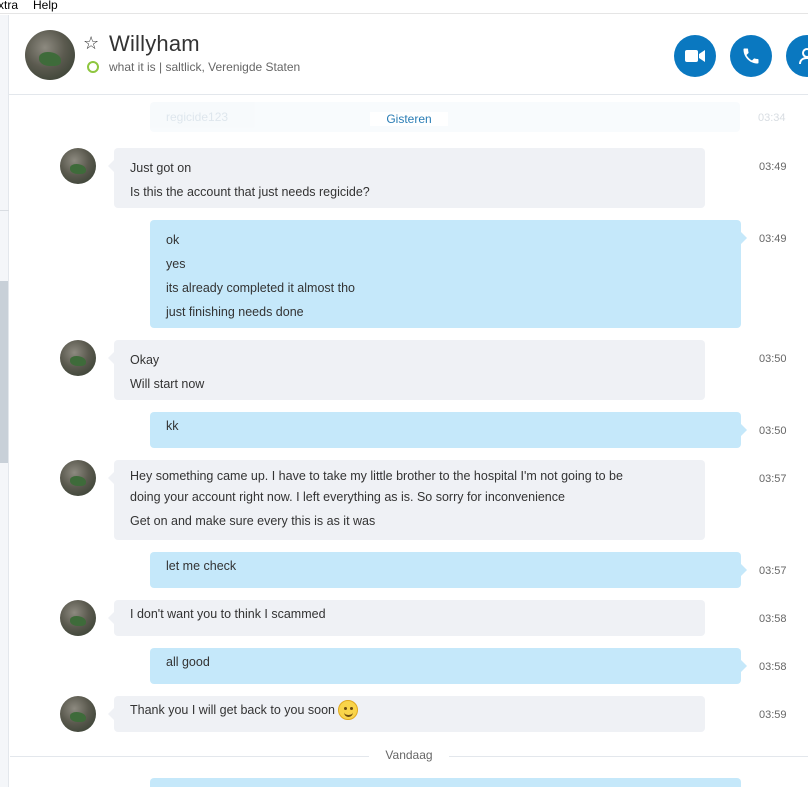 The width and height of the screenshot is (808, 787). I want to click on message-line: Will start now, so click(167, 384).